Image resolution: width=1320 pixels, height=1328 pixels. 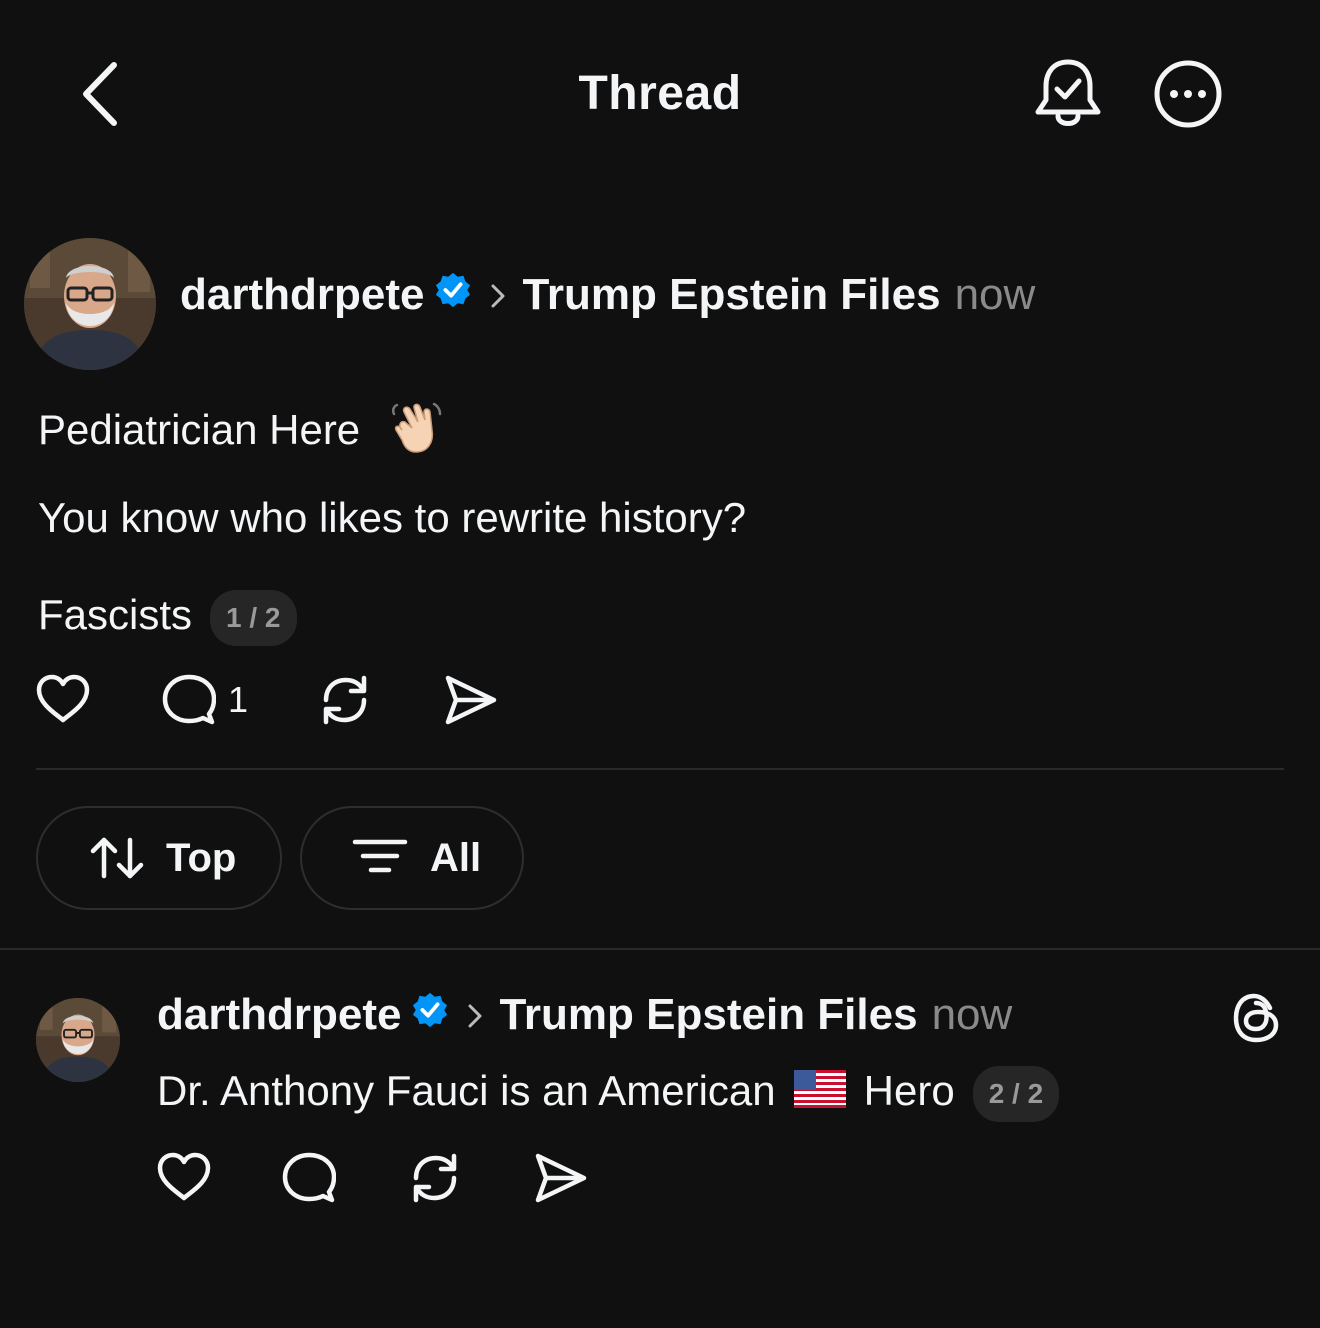 I want to click on post-line-3: Fascists 1 / 2, so click(x=167, y=618).